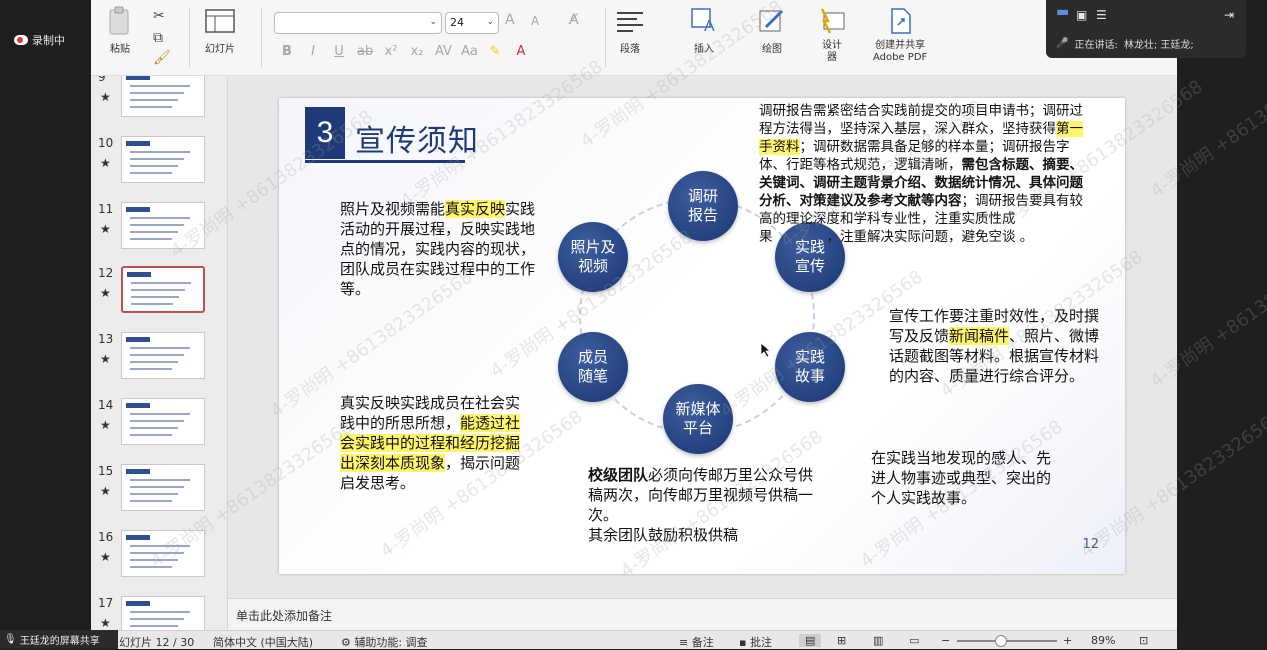 The width and height of the screenshot is (1267, 650). I want to click on notes-toggle-button: ≡ 备注, so click(696, 642).